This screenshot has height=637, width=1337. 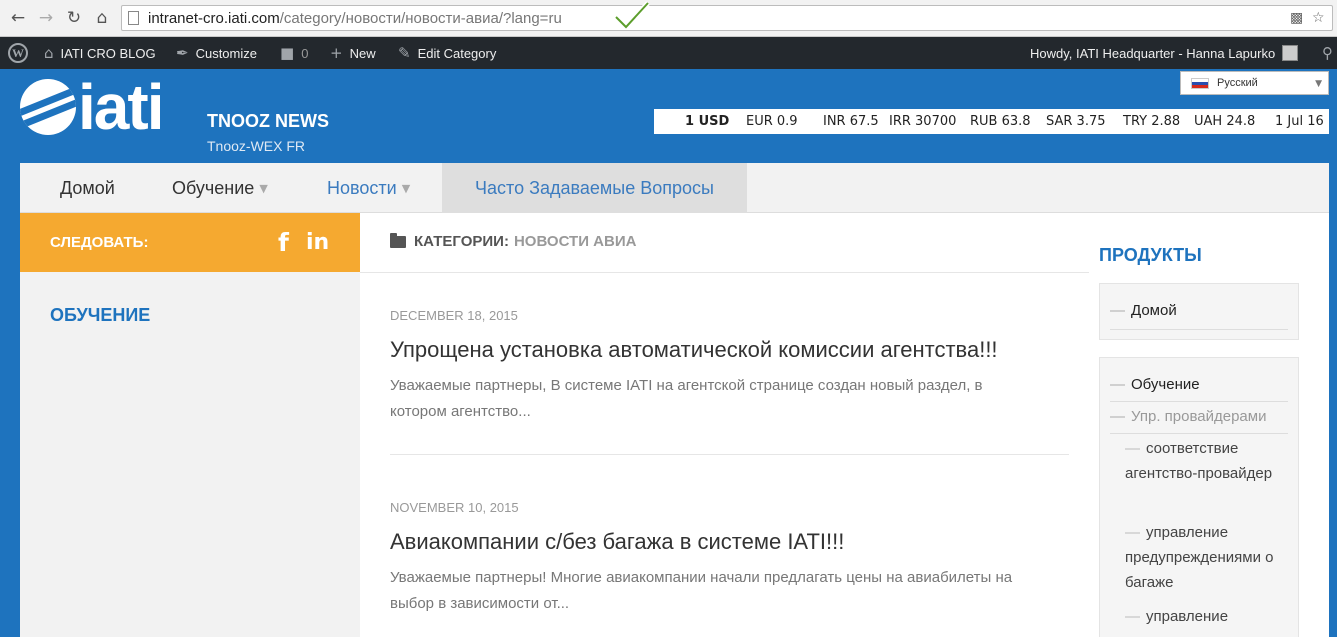 I want to click on widget-item-label: Упр. провайдерами, so click(x=1199, y=416).